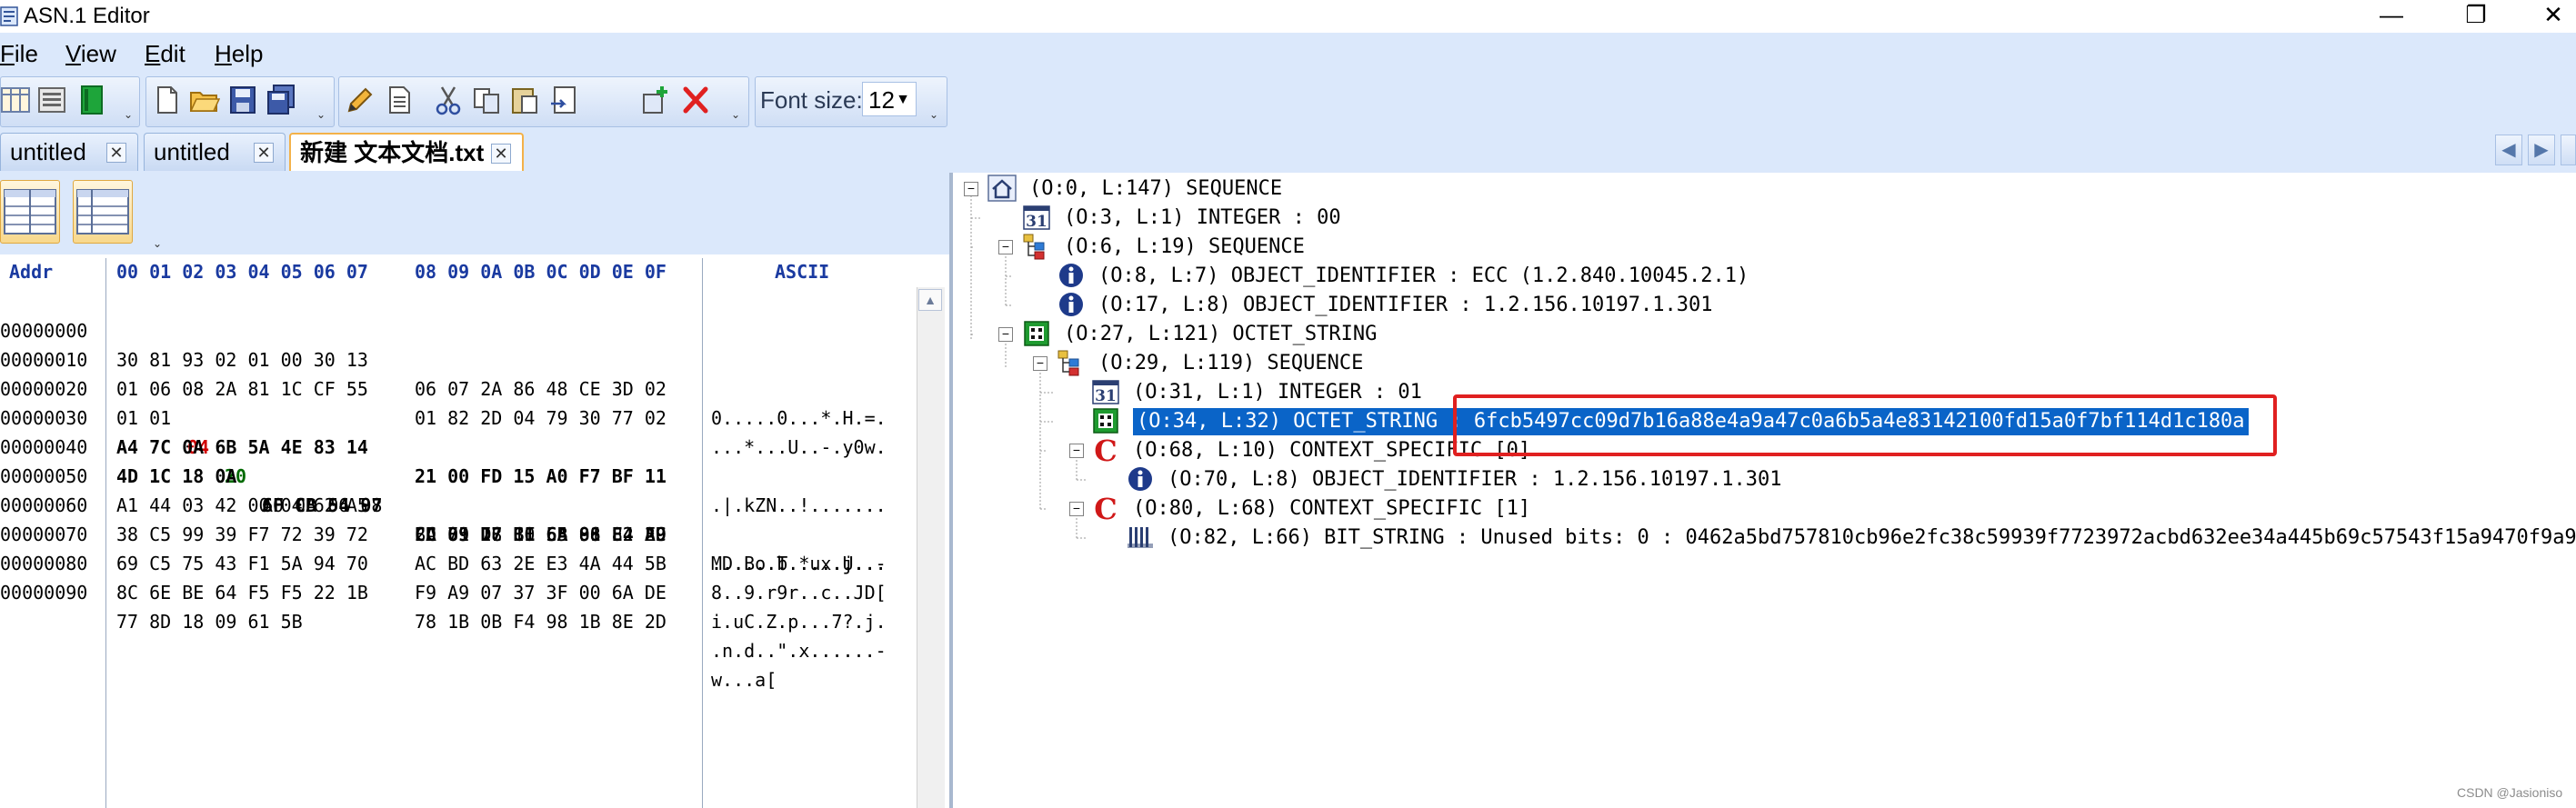 The width and height of the screenshot is (2576, 808). I want to click on hex-bytes: 78 1B 0B F4 98 1B 8E 2D, so click(541, 621).